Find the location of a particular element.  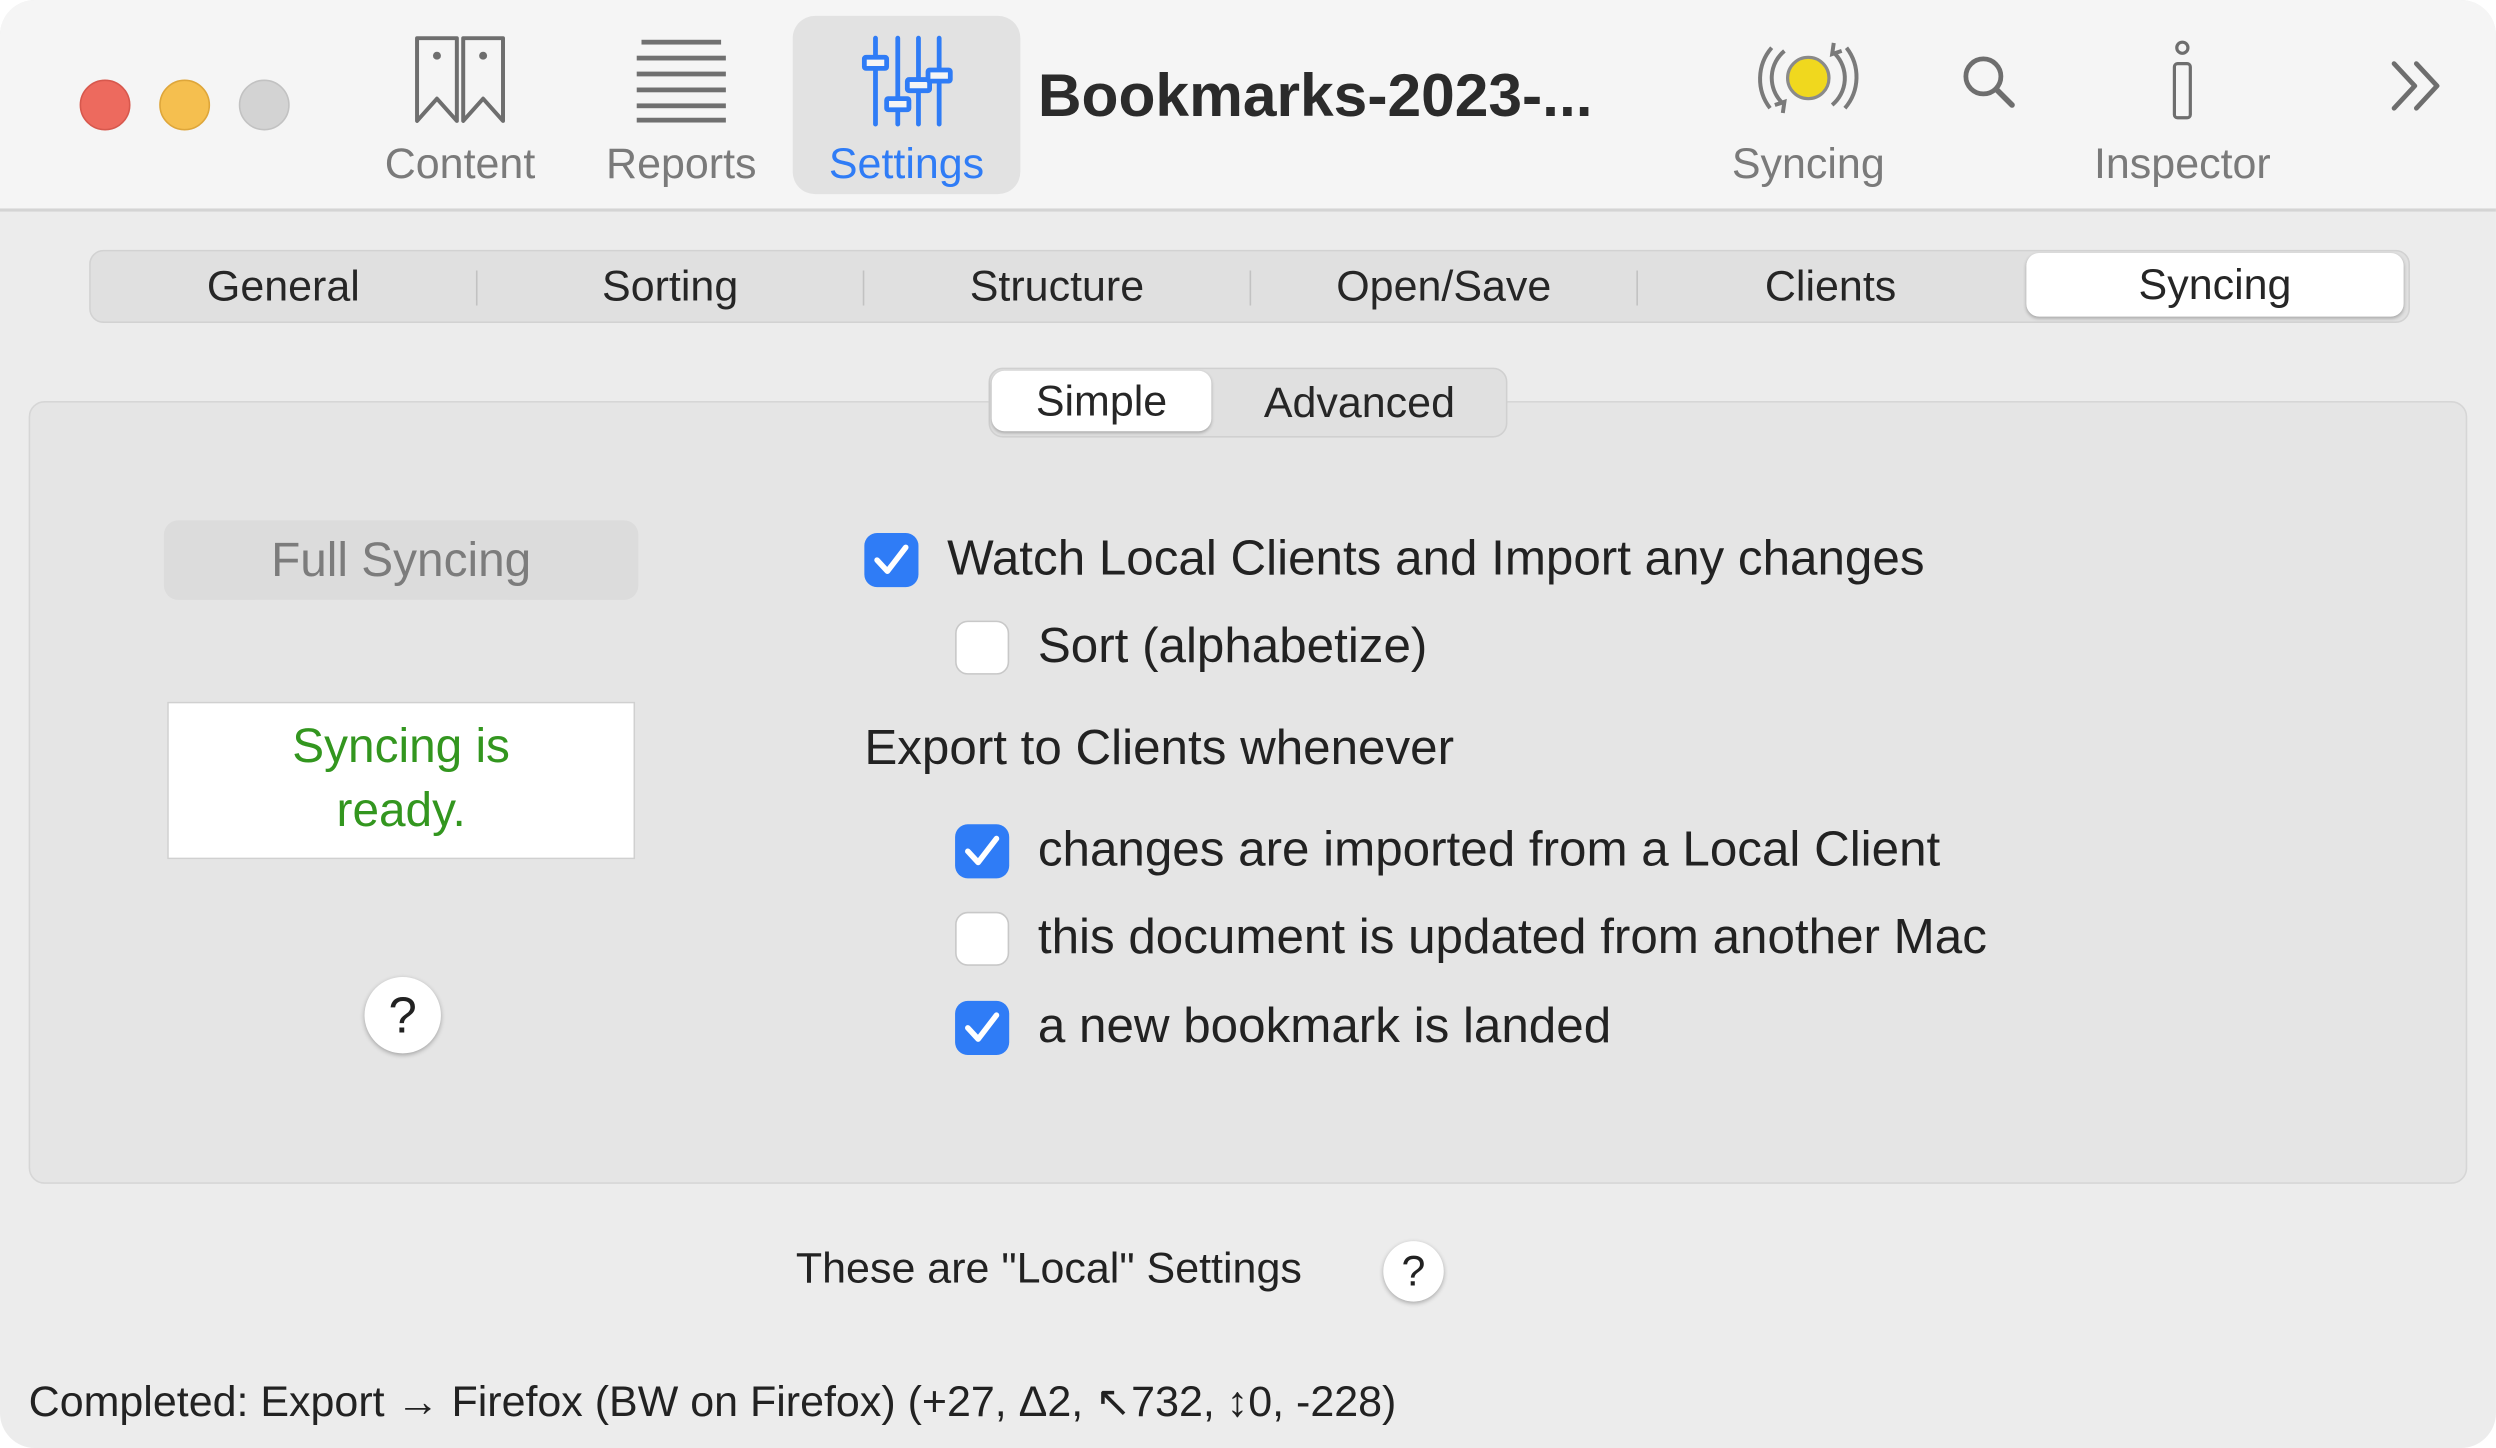

watch-local-clients-checkbox is located at coordinates (891, 560).